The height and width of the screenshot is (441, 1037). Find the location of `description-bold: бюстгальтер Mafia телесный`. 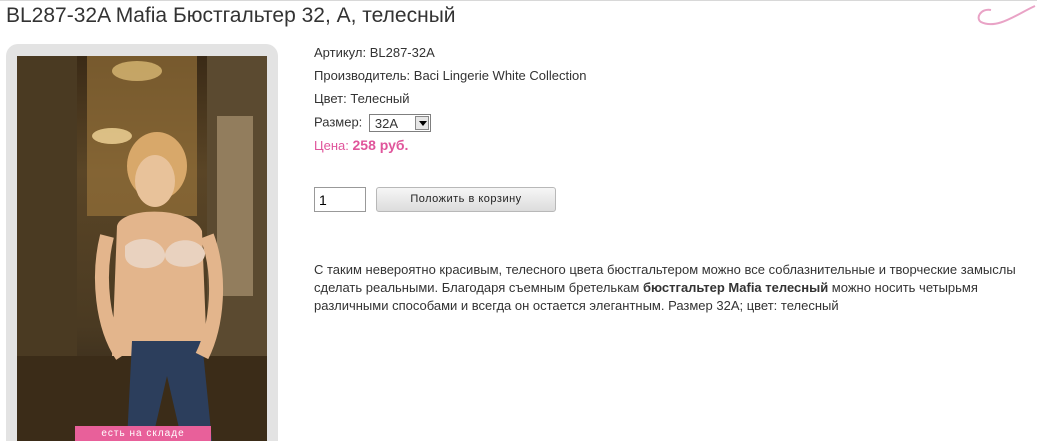

description-bold: бюстгальтер Mafia телесный is located at coordinates (735, 287).